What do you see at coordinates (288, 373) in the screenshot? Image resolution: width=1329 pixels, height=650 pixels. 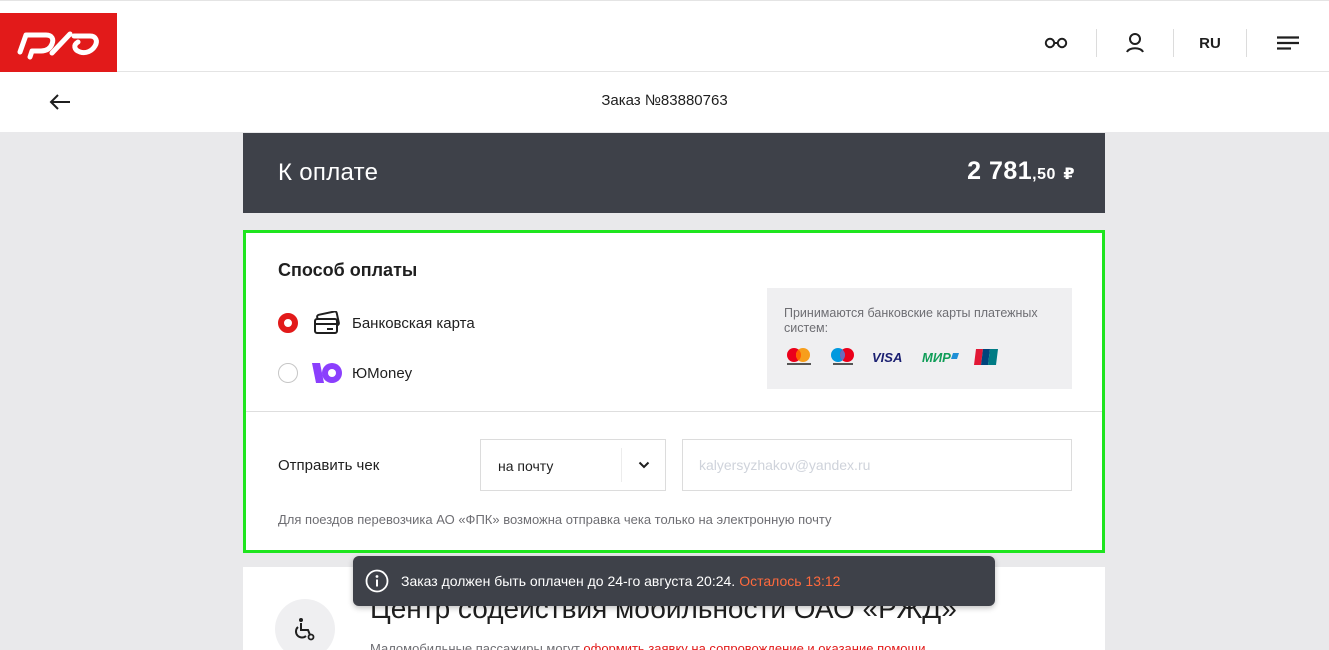 I see `radio-yoomoney` at bounding box center [288, 373].